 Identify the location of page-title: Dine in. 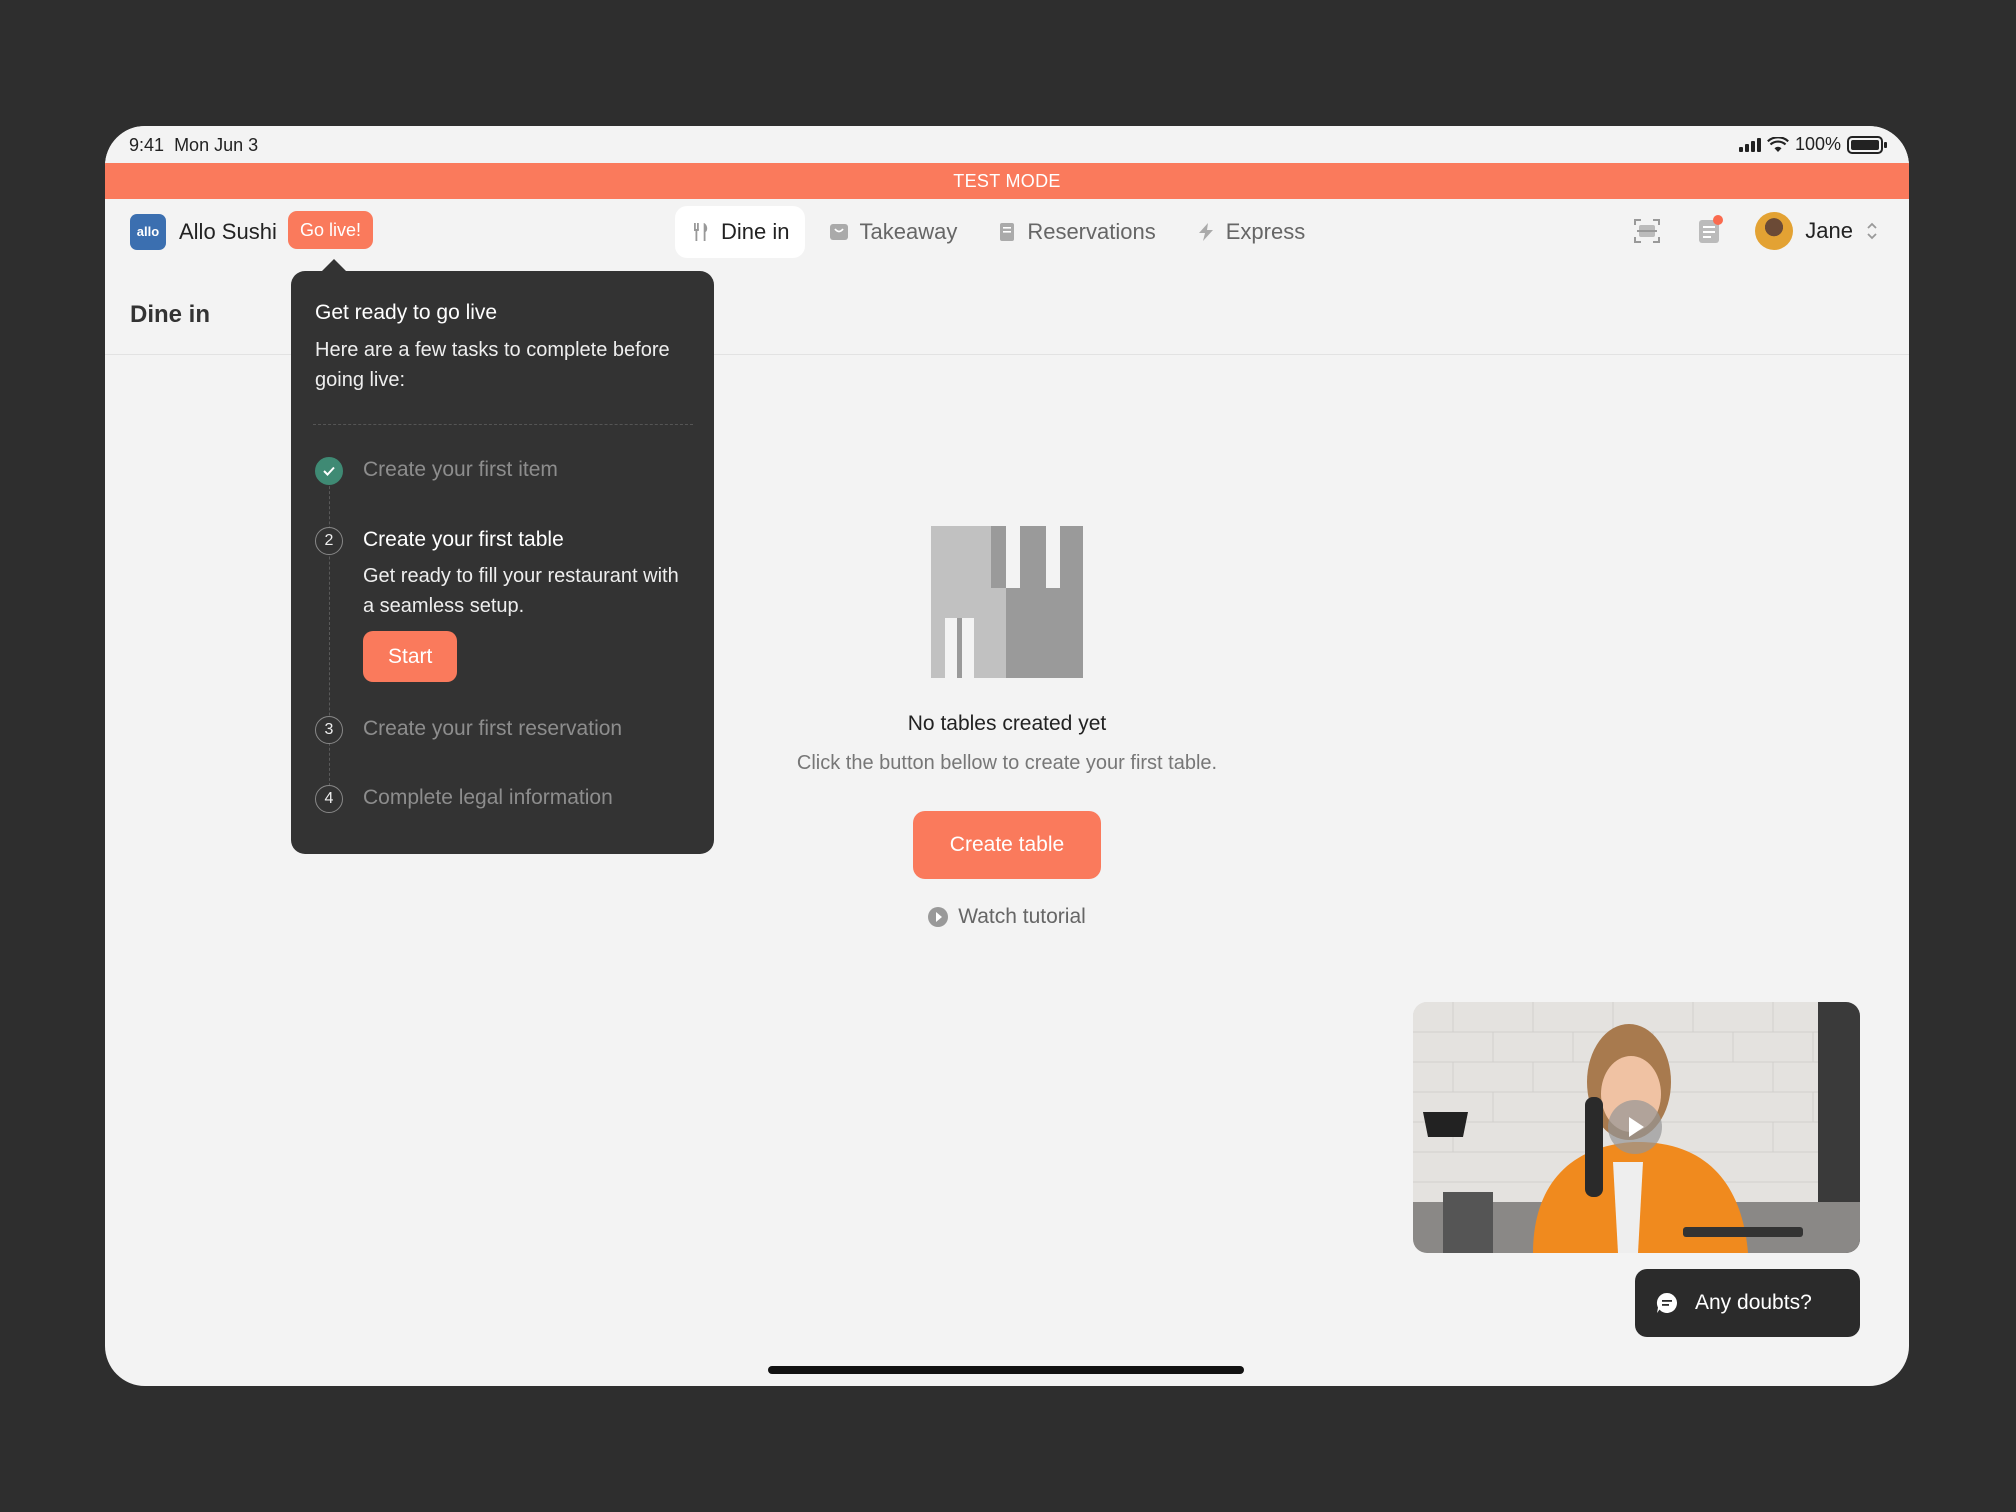
(170, 314).